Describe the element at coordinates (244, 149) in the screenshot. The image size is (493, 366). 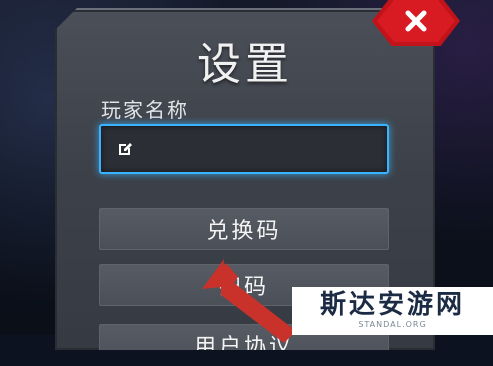
I see `player-name-input` at that location.